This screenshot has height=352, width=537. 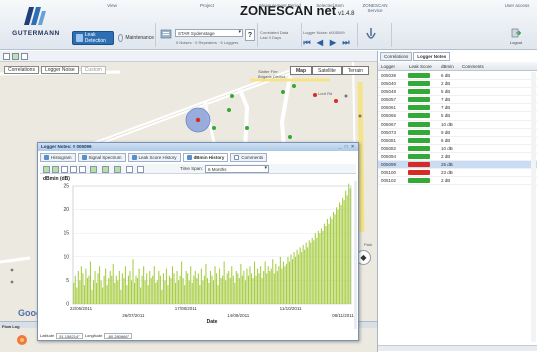 I want to click on table-row: 005039 6 dB, so click(x=457, y=76).